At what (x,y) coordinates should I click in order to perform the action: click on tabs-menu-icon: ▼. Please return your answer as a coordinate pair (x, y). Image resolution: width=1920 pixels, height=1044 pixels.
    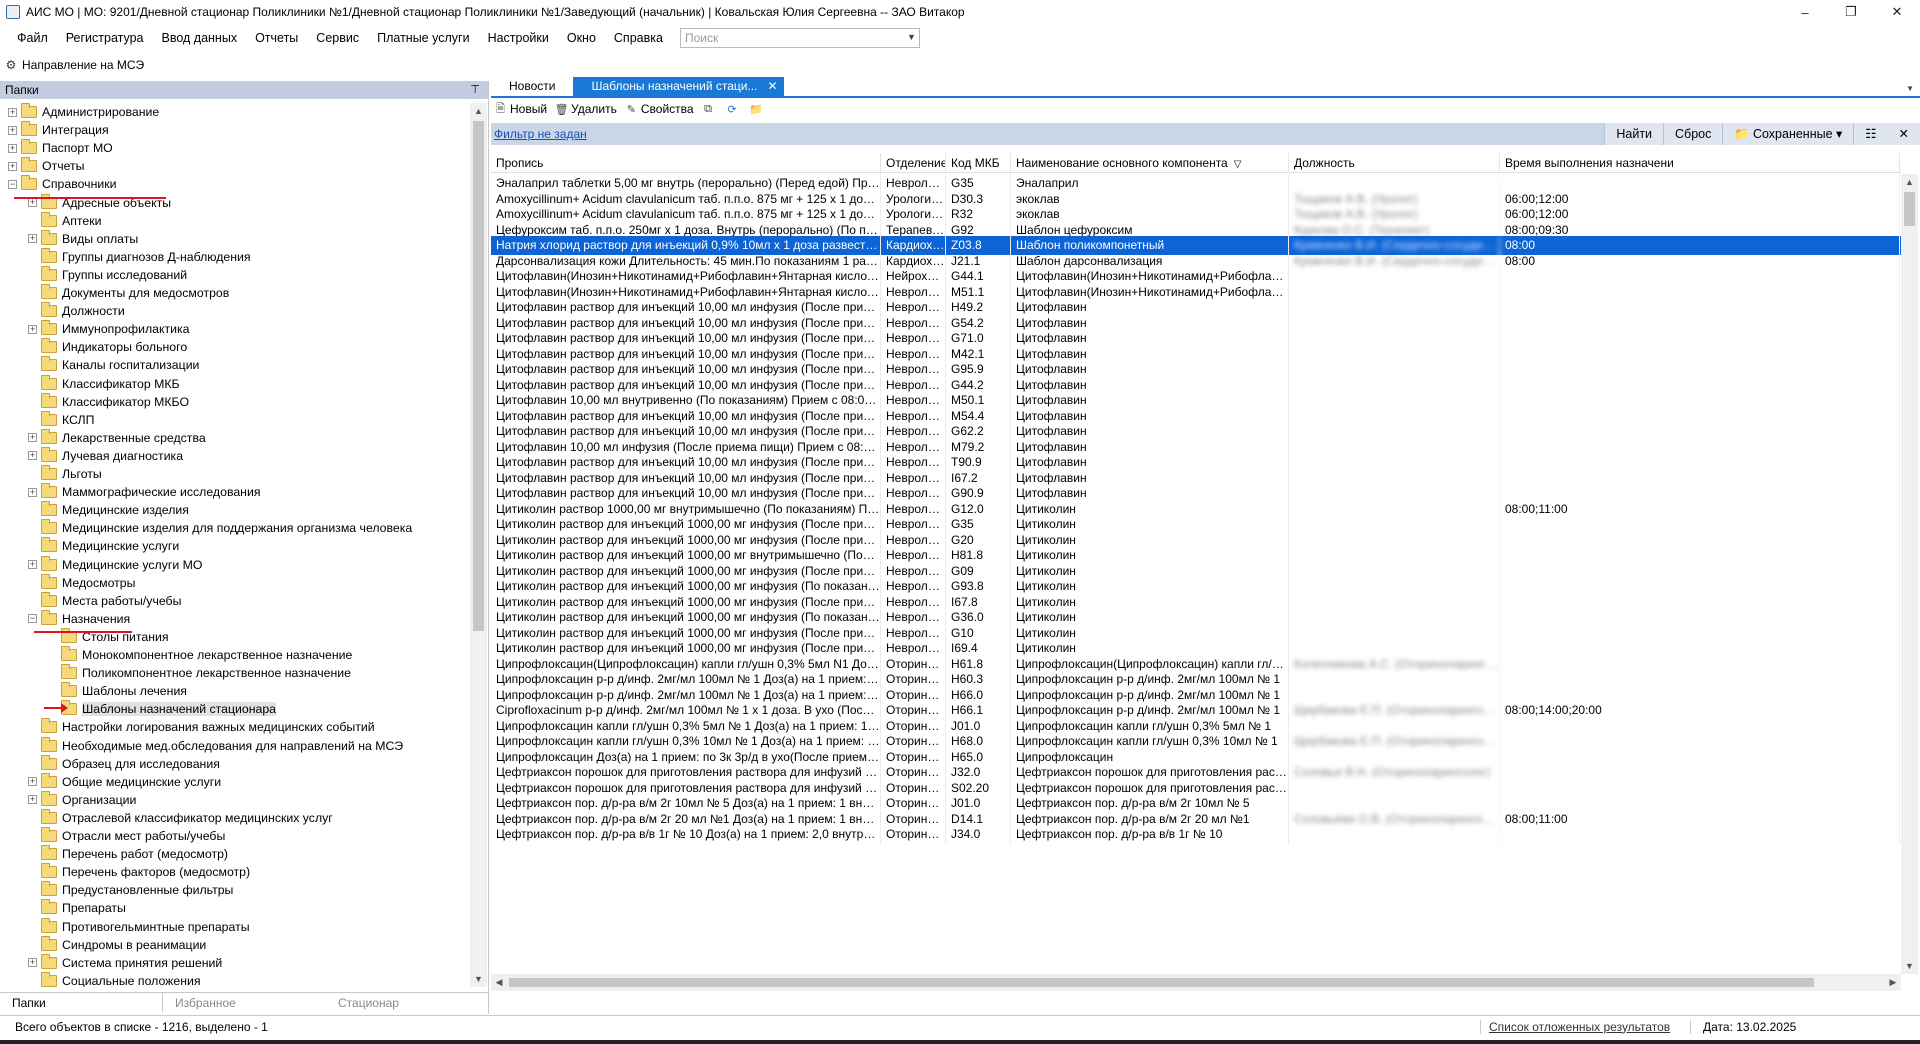
    Looking at the image, I should click on (1910, 88).